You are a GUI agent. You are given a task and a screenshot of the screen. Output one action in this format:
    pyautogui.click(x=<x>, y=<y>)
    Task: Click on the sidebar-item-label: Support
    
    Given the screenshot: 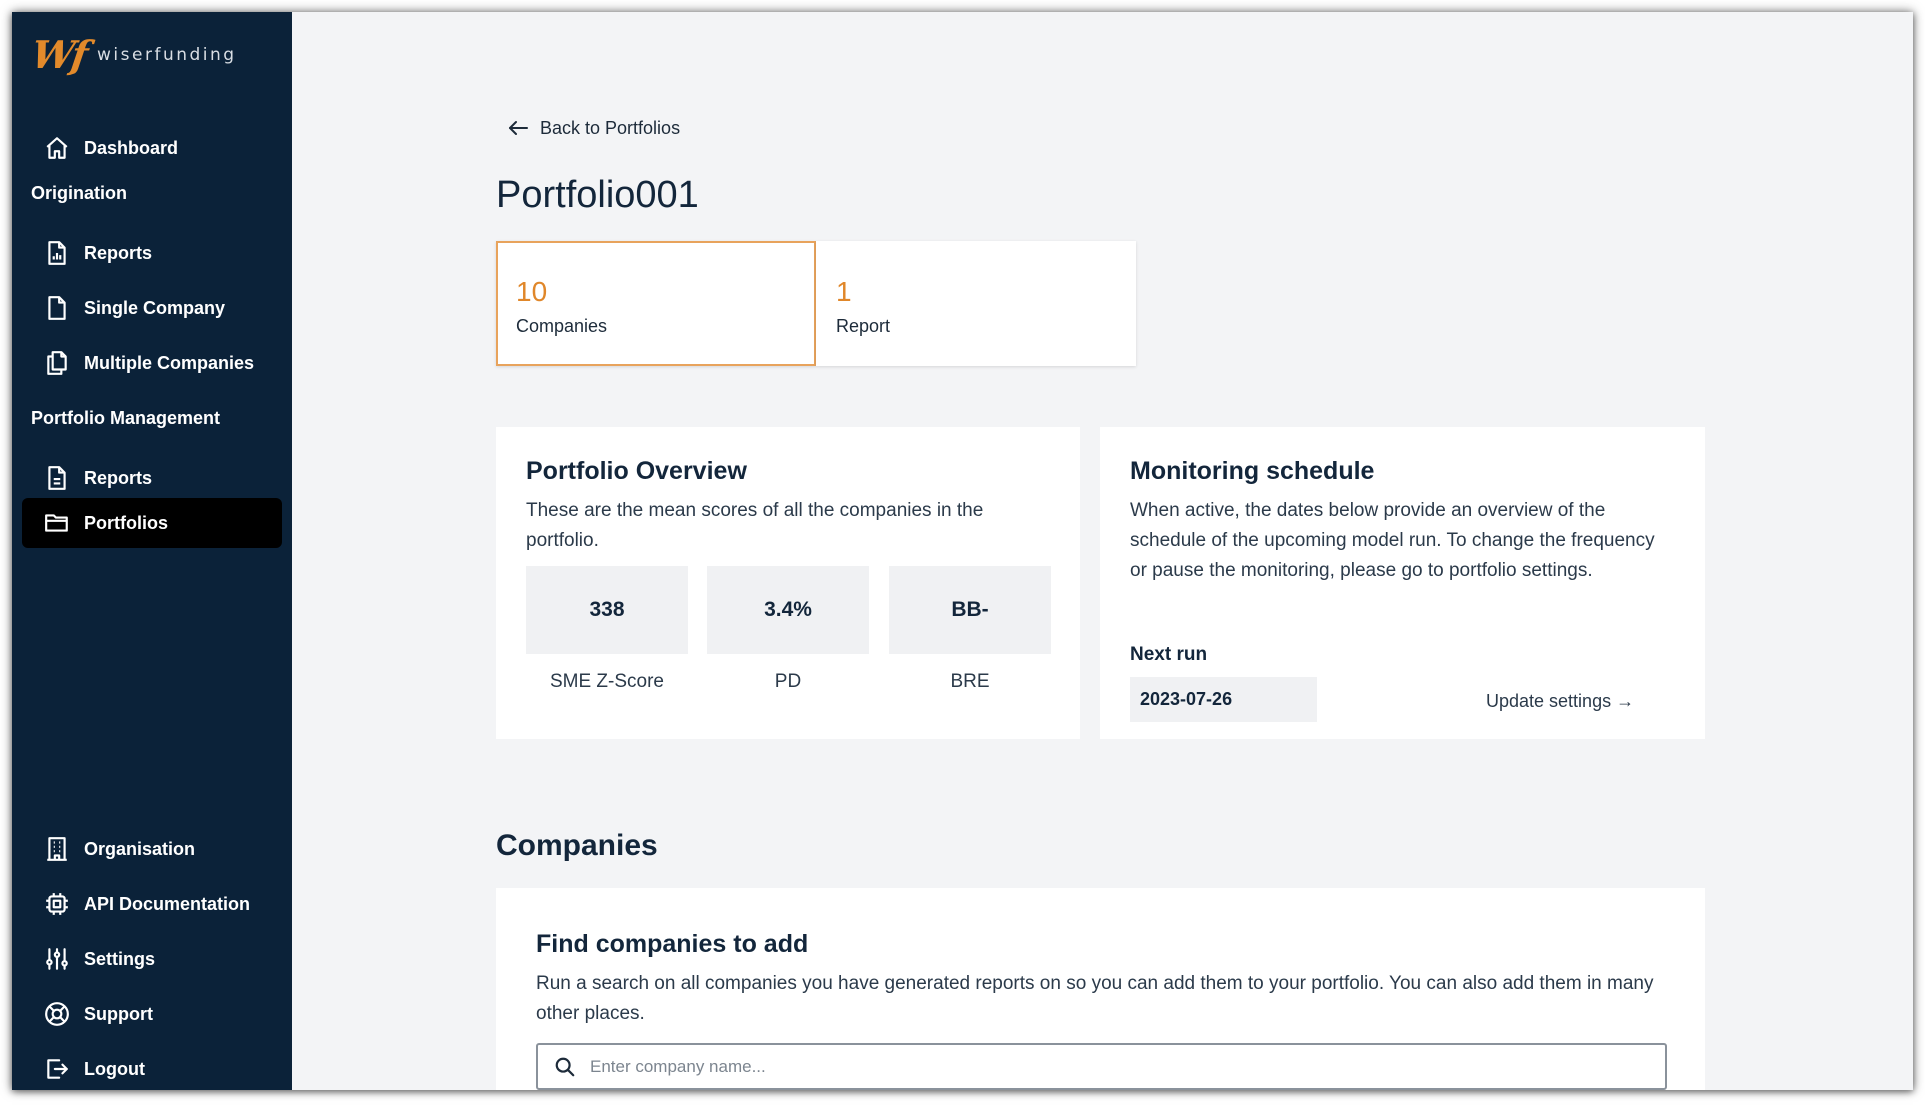 What is the action you would take?
    pyautogui.click(x=118, y=1013)
    